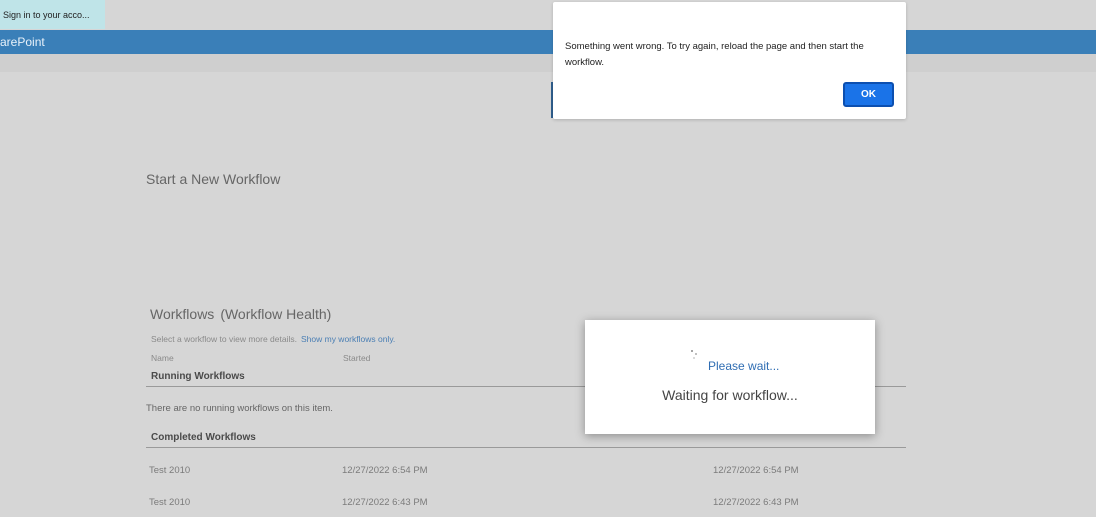  I want to click on hint-text: Select a workflow to view more details., so click(224, 339).